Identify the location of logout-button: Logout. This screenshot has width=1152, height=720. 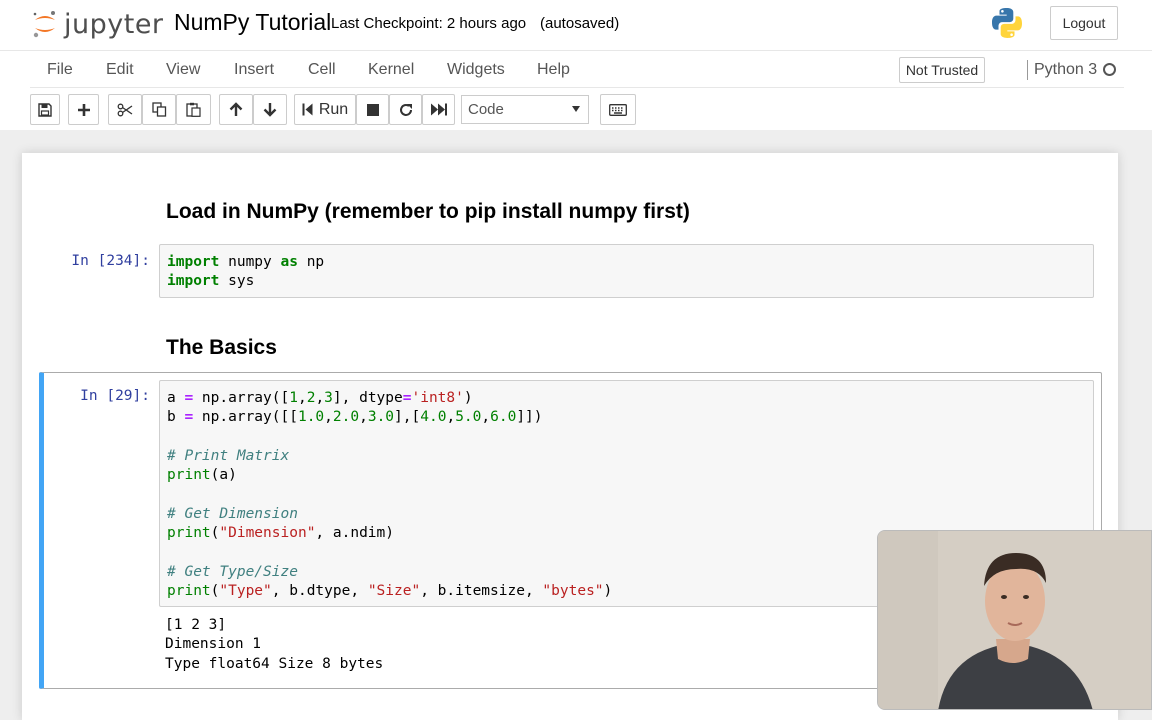
(1084, 23).